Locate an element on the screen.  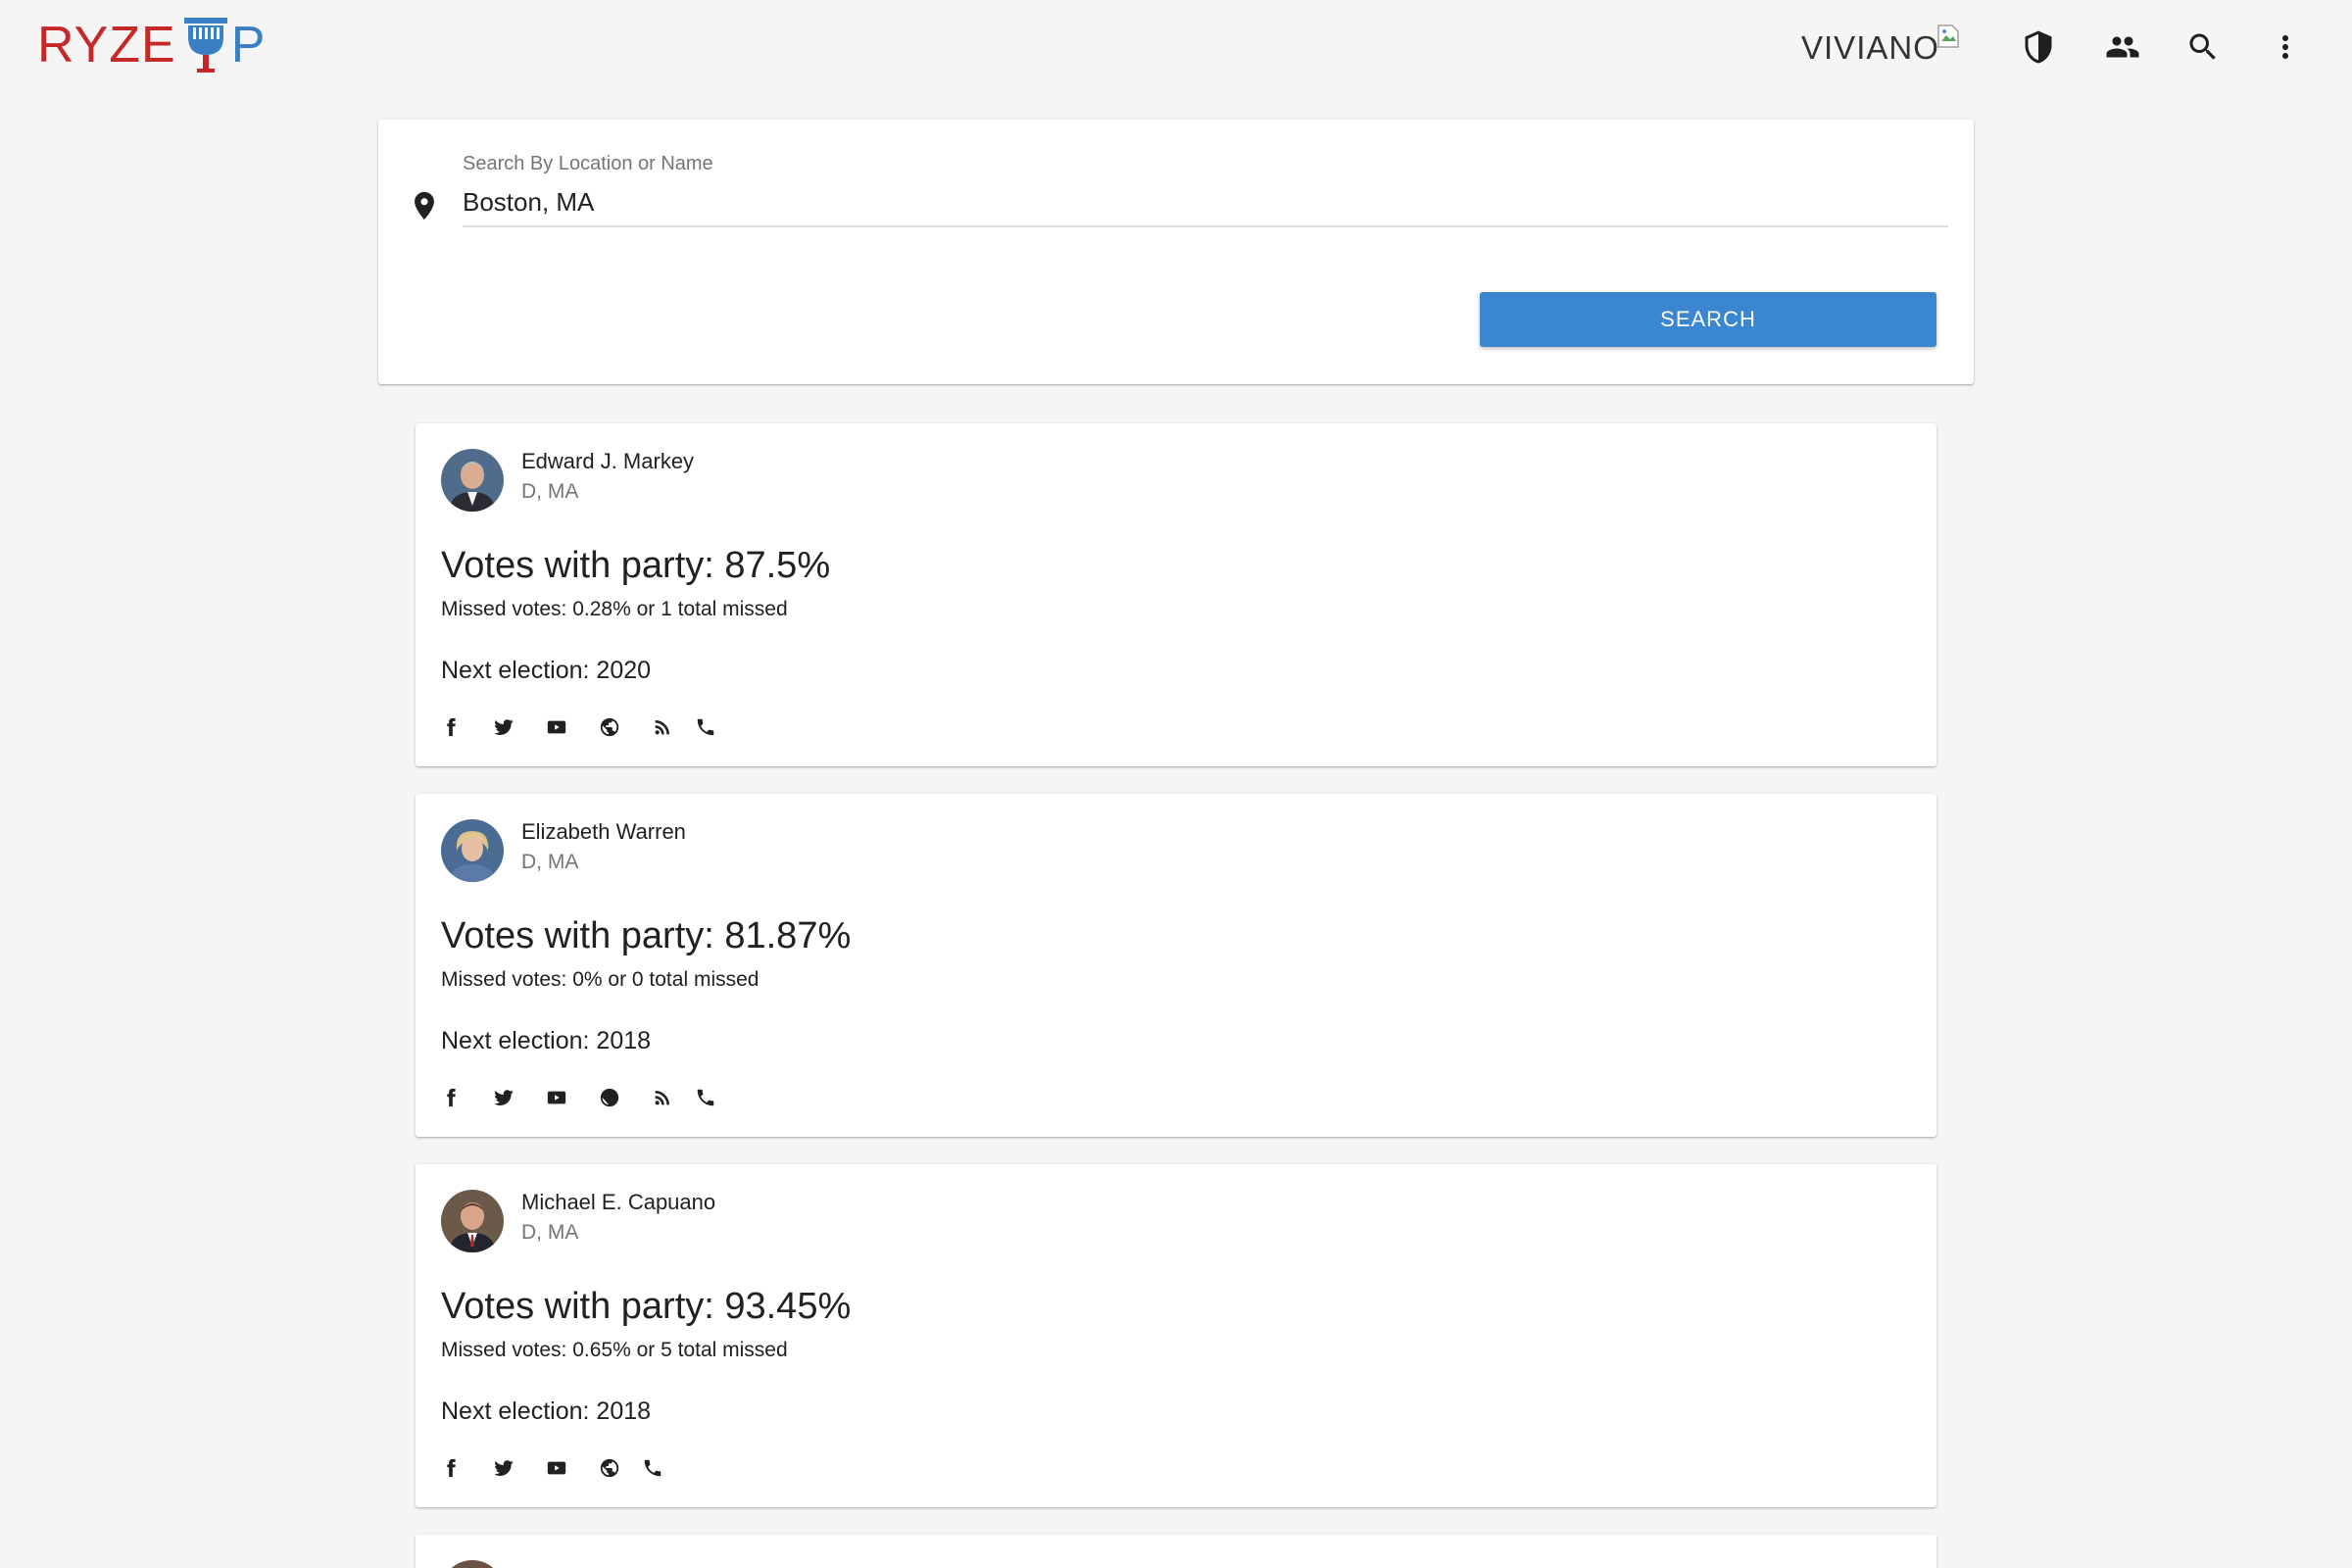
search-field-label: Search By Location or Name is located at coordinates (588, 163).